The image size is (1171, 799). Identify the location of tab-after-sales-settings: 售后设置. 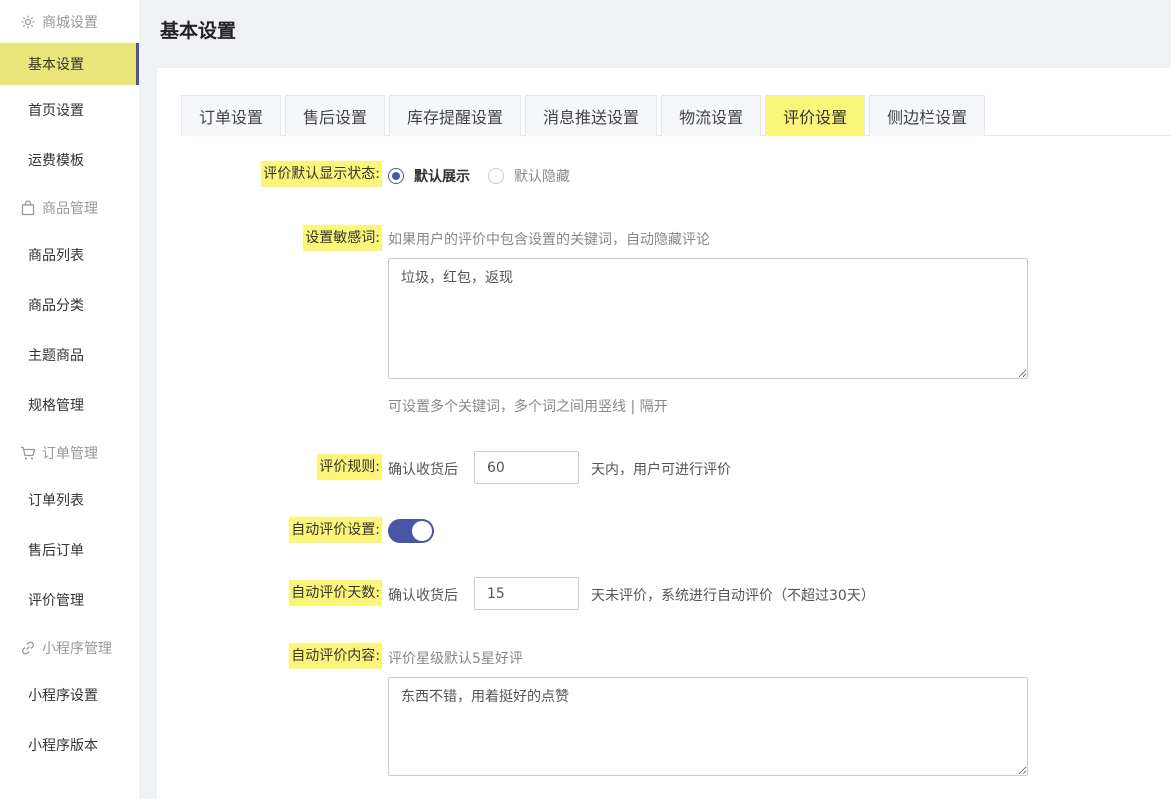
(335, 115).